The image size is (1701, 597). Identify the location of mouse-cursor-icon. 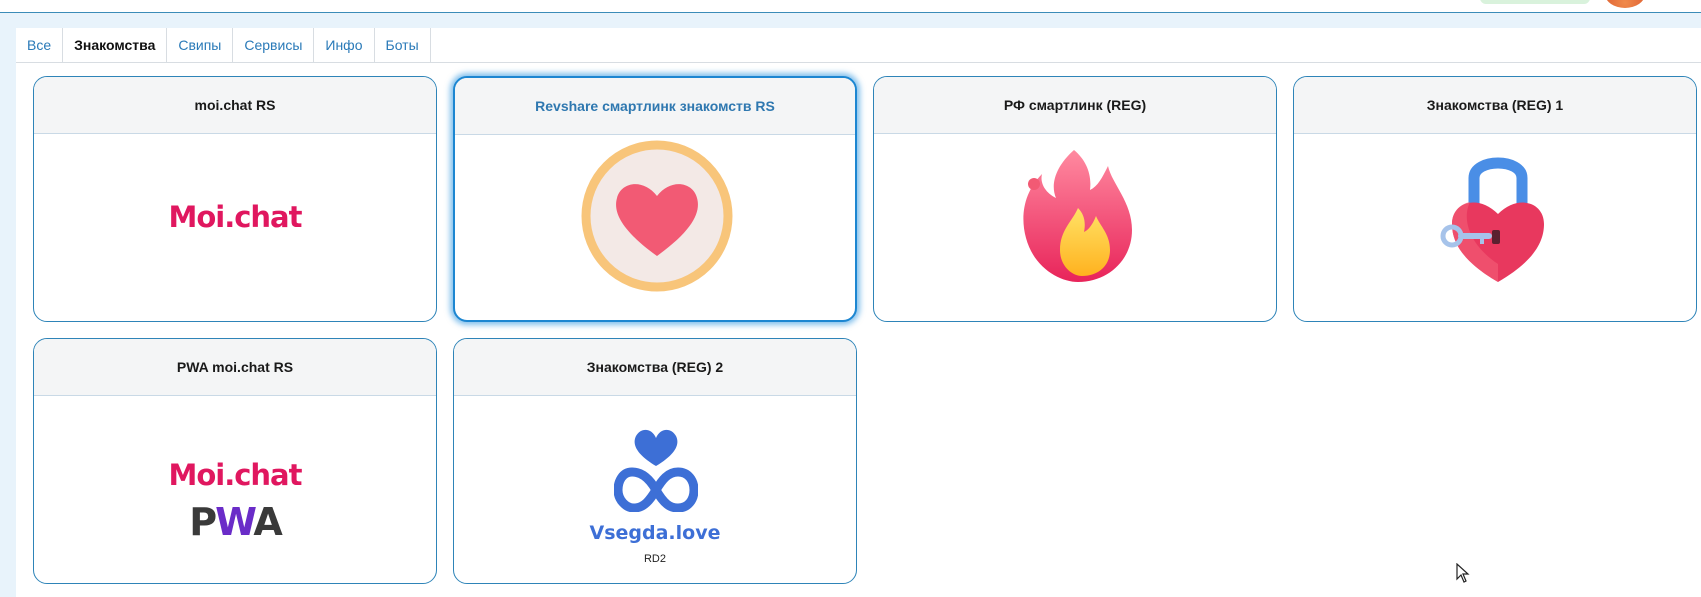
(1463, 573).